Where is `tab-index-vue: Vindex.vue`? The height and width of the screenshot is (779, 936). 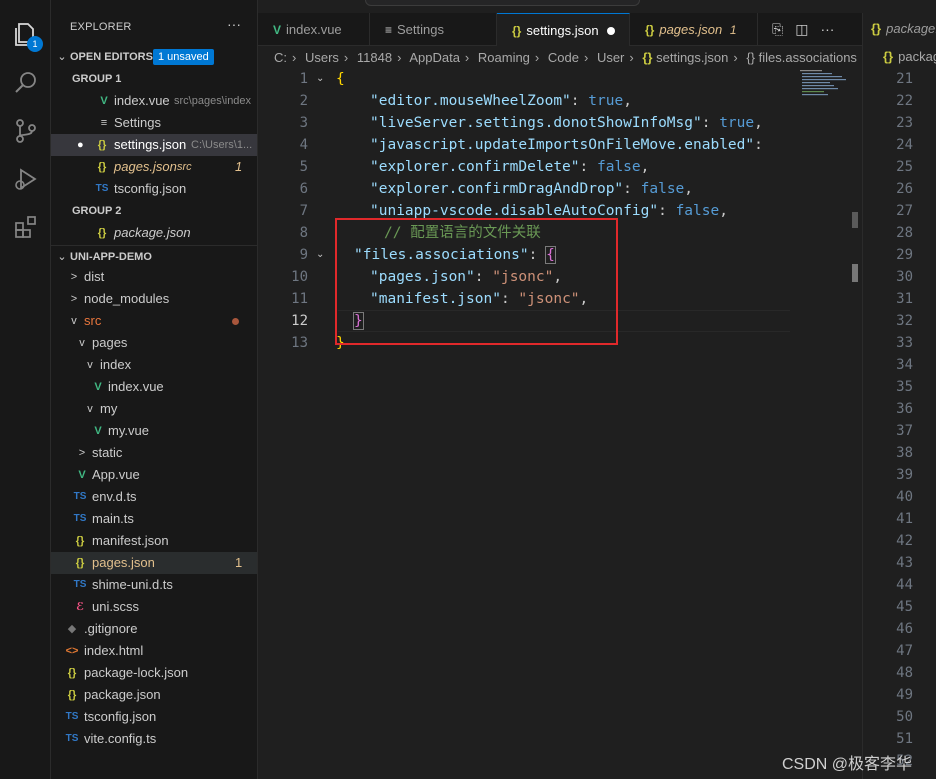
tab-index-vue: Vindex.vue is located at coordinates (314, 29).